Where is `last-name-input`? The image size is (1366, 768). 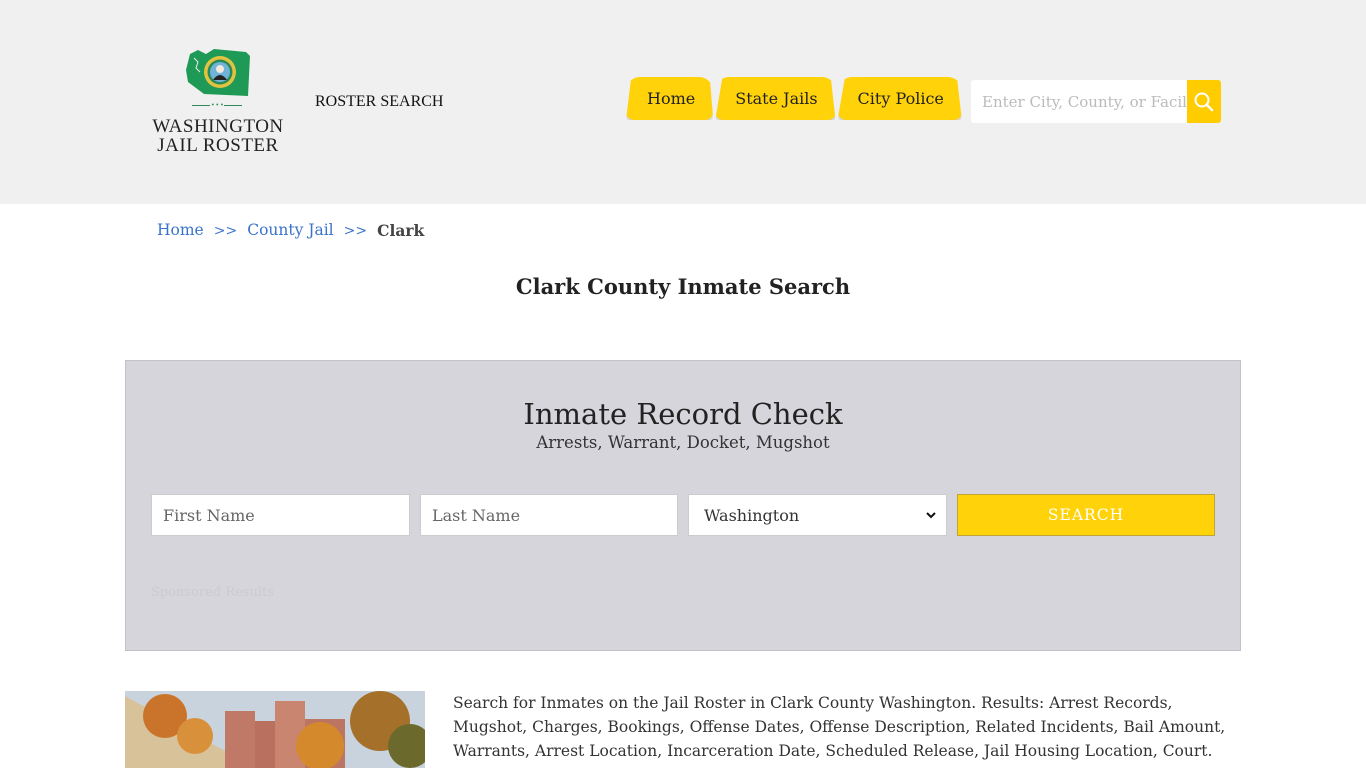
last-name-input is located at coordinates (549, 515).